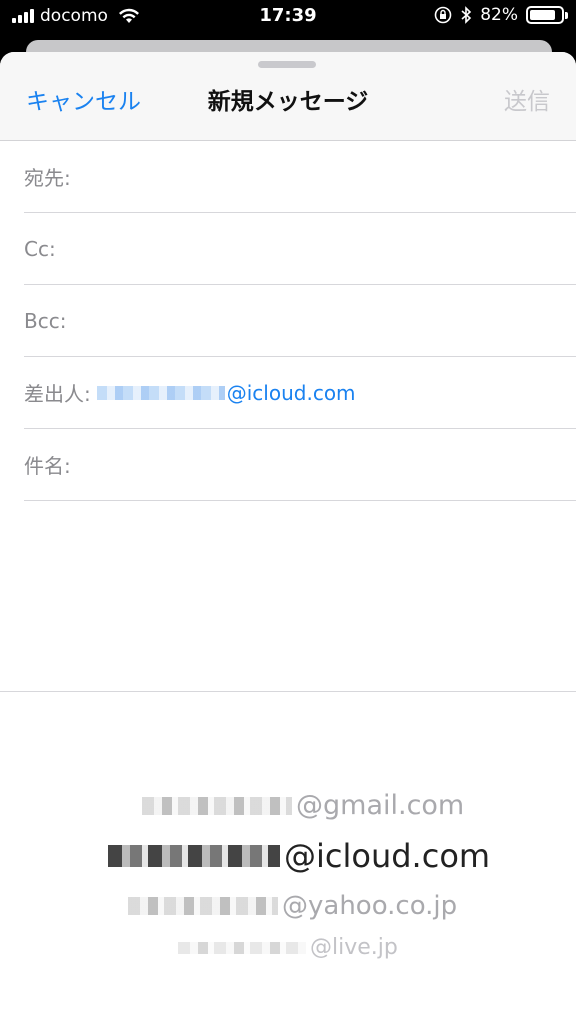 The height and width of the screenshot is (1032, 576). Describe the element at coordinates (288, 102) in the screenshot. I see `compose-title: 新規メッセージ` at that location.